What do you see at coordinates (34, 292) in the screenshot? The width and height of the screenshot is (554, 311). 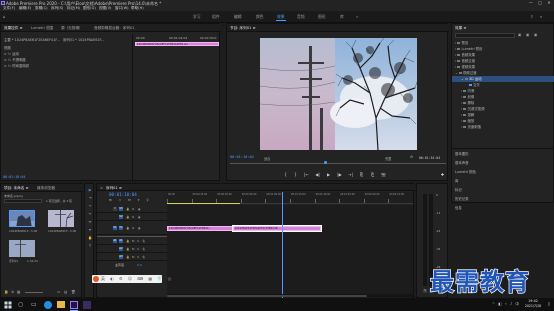 I see `zoom-slider` at bounding box center [34, 292].